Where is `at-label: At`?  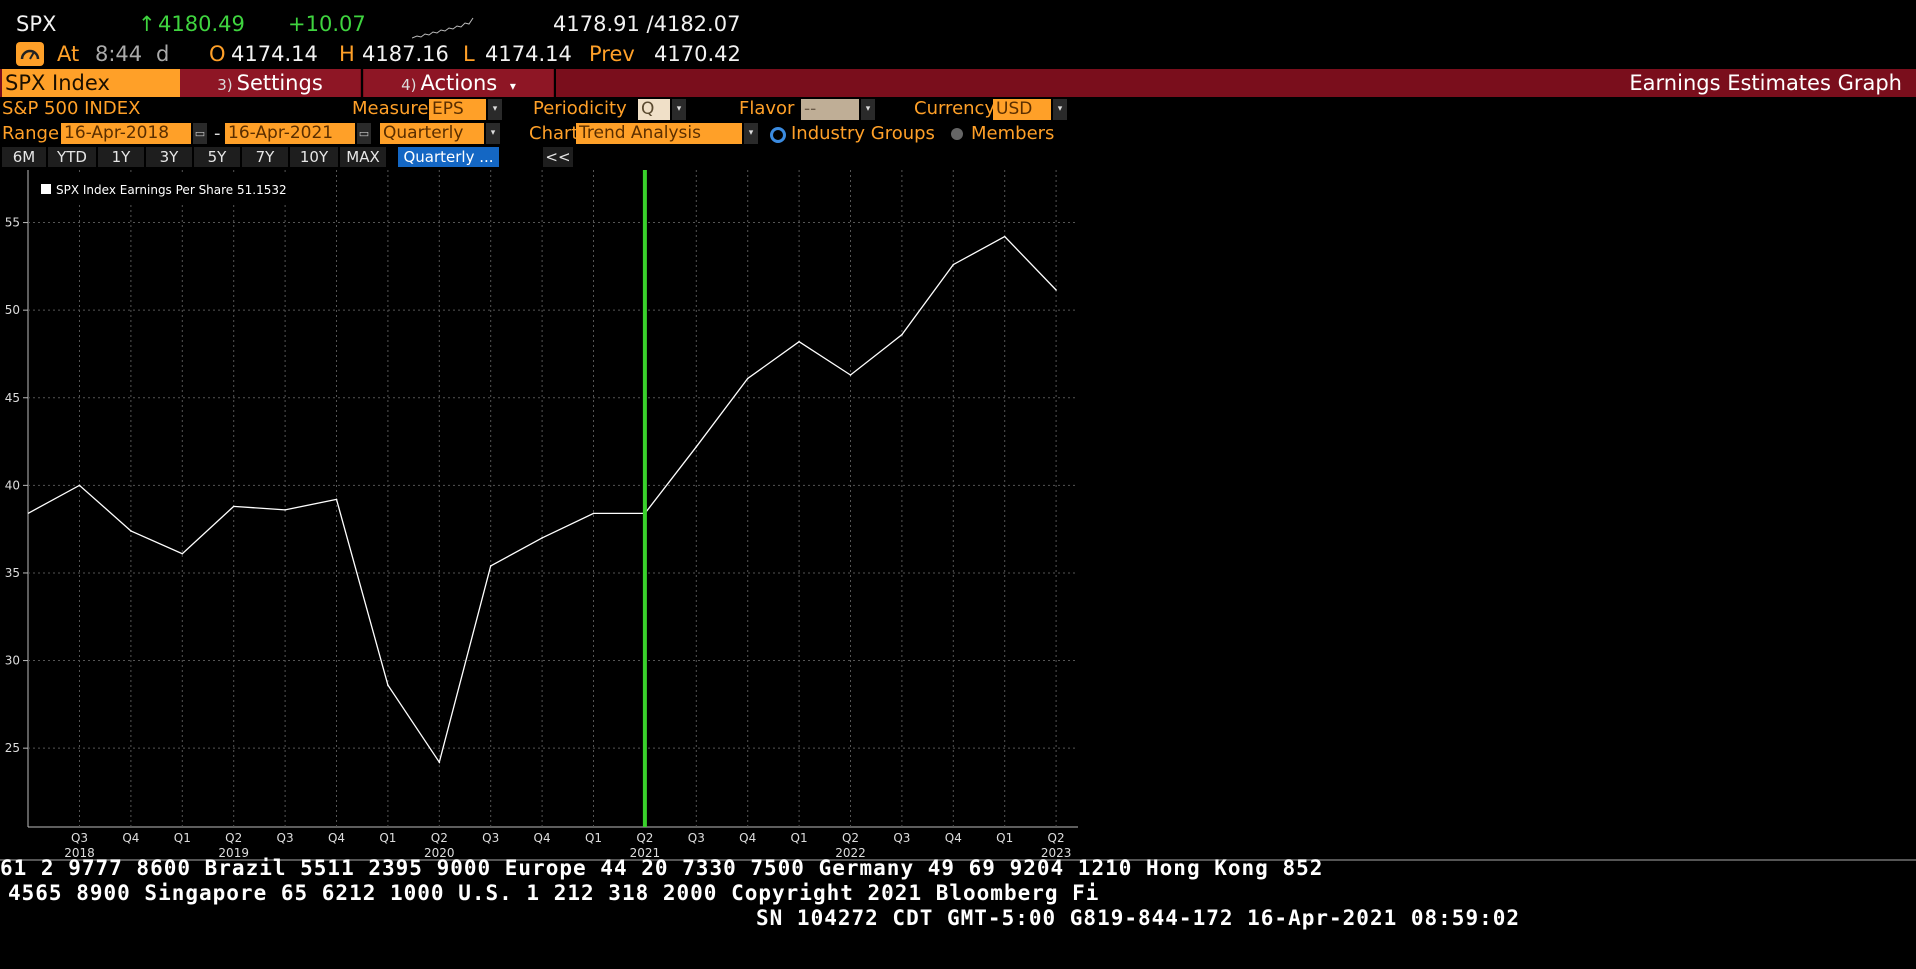 at-label: At is located at coordinates (68, 54).